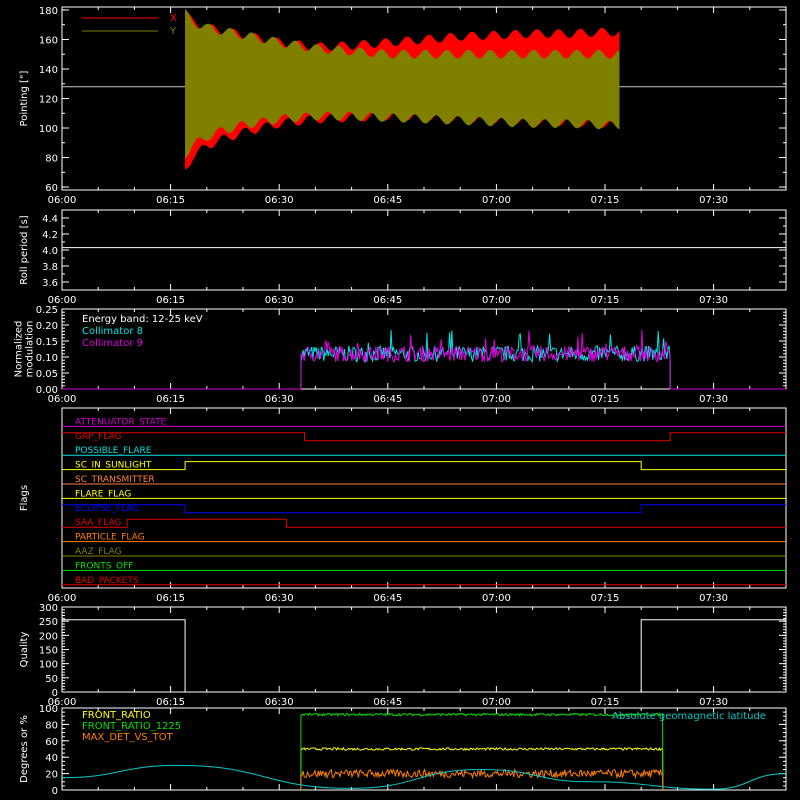 This screenshot has height=800, width=800. What do you see at coordinates (173, 31) in the screenshot?
I see `legend-label: Y` at bounding box center [173, 31].